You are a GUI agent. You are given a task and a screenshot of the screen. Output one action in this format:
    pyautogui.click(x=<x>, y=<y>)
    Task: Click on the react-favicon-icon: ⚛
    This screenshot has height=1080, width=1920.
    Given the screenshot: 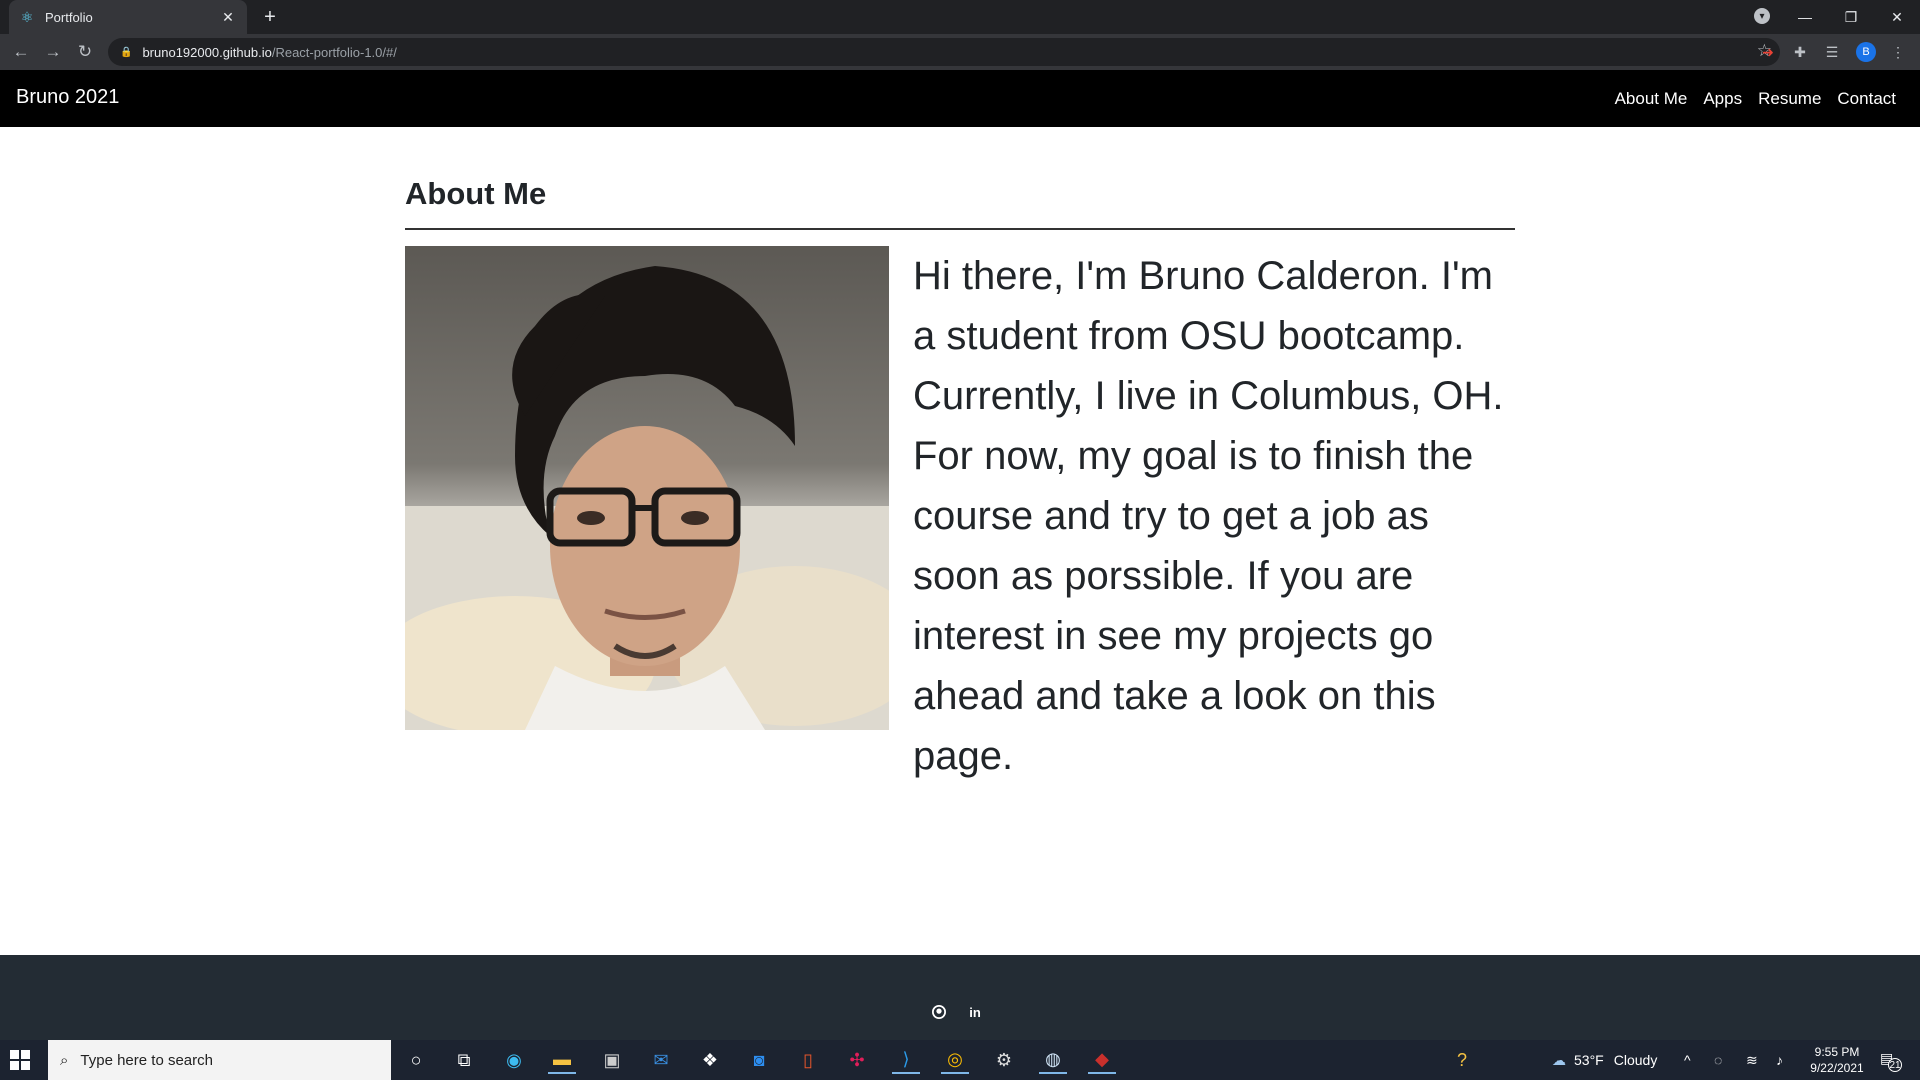 What is the action you would take?
    pyautogui.click(x=27, y=16)
    